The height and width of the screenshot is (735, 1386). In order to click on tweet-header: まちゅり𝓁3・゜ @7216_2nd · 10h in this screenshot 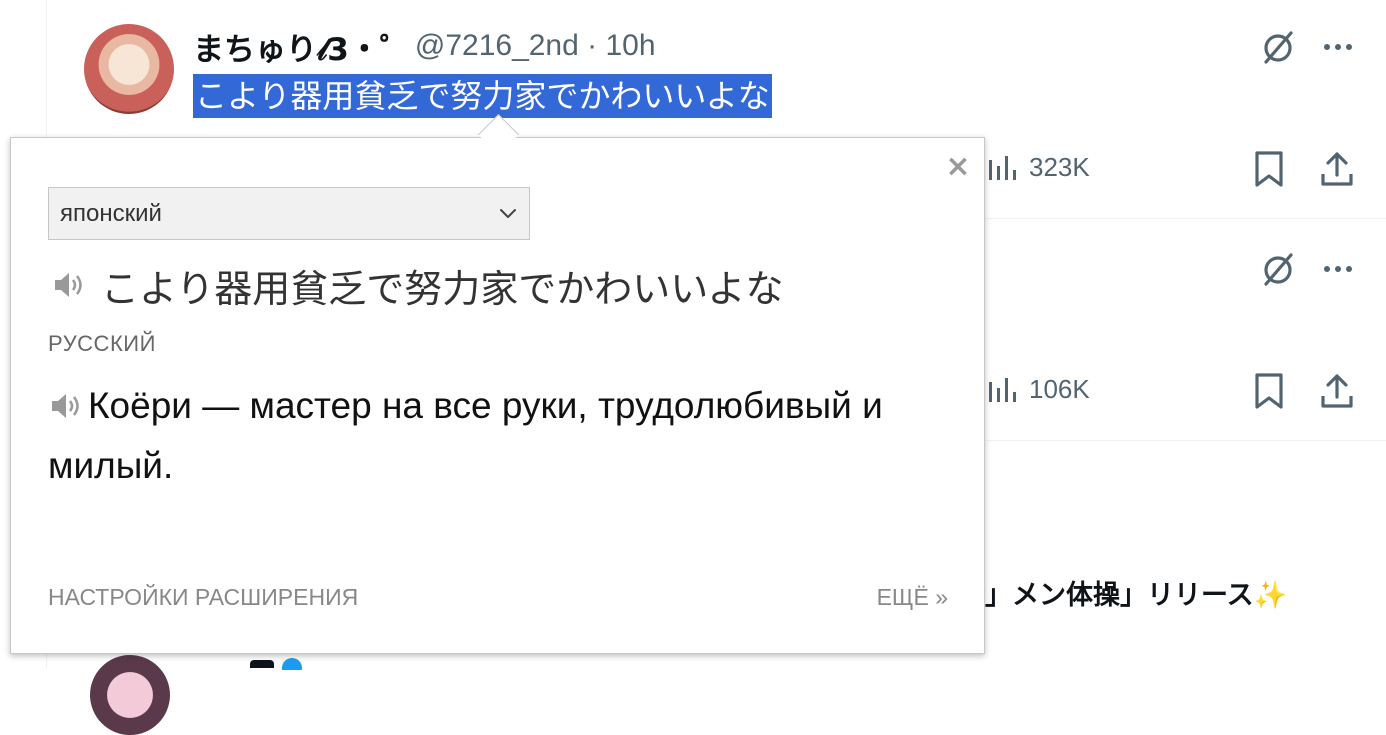, I will do `click(424, 46)`.